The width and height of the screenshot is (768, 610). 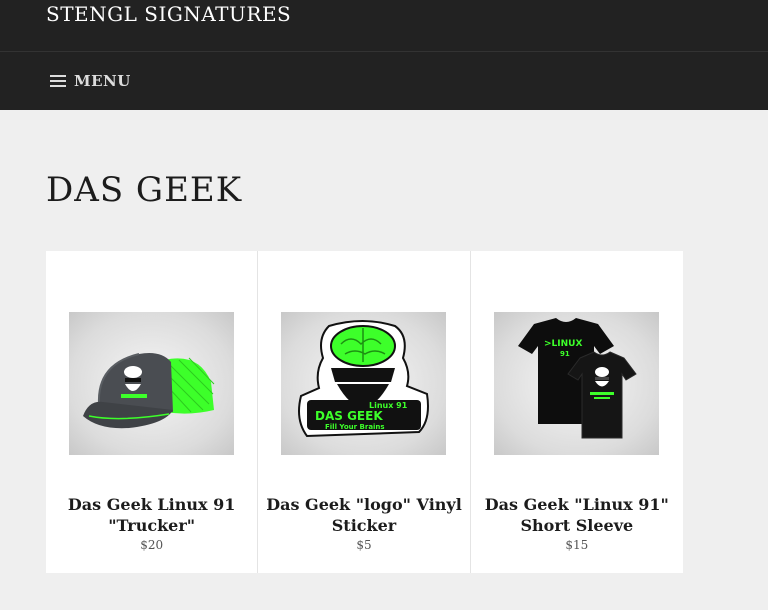 I want to click on menu-button: MENU, so click(x=90, y=81).